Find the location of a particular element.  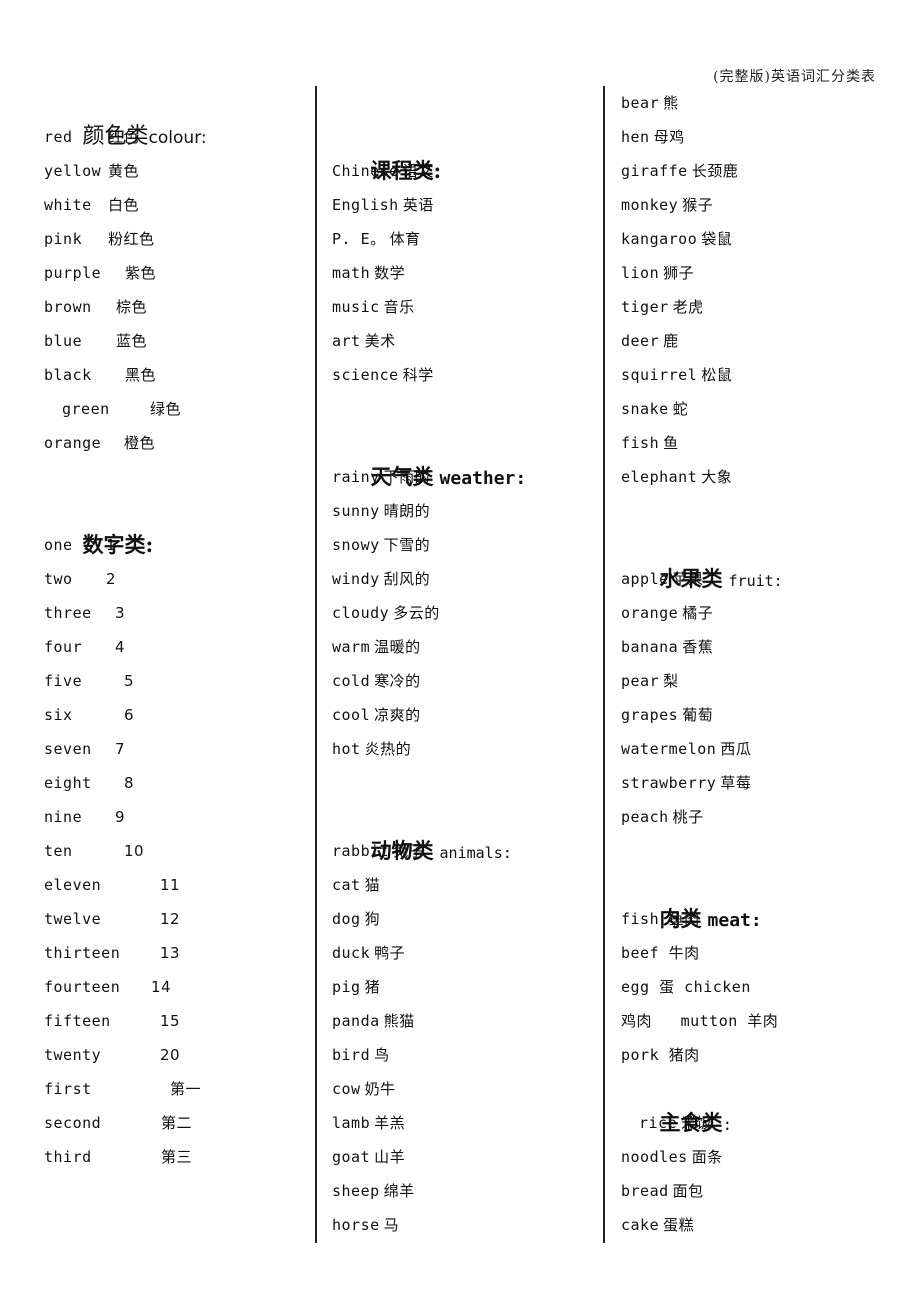

vocab-english: eleven is located at coordinates (73, 885).